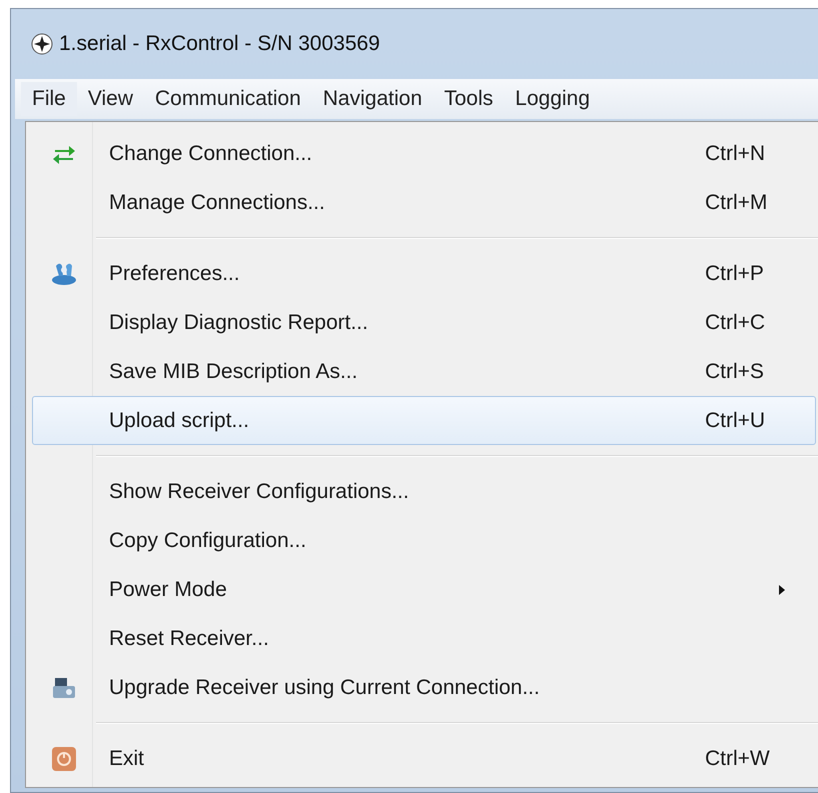 The width and height of the screenshot is (818, 793). What do you see at coordinates (424, 322) in the screenshot?
I see `menu-item: Display Diagnostic Report... Ctrl+C` at bounding box center [424, 322].